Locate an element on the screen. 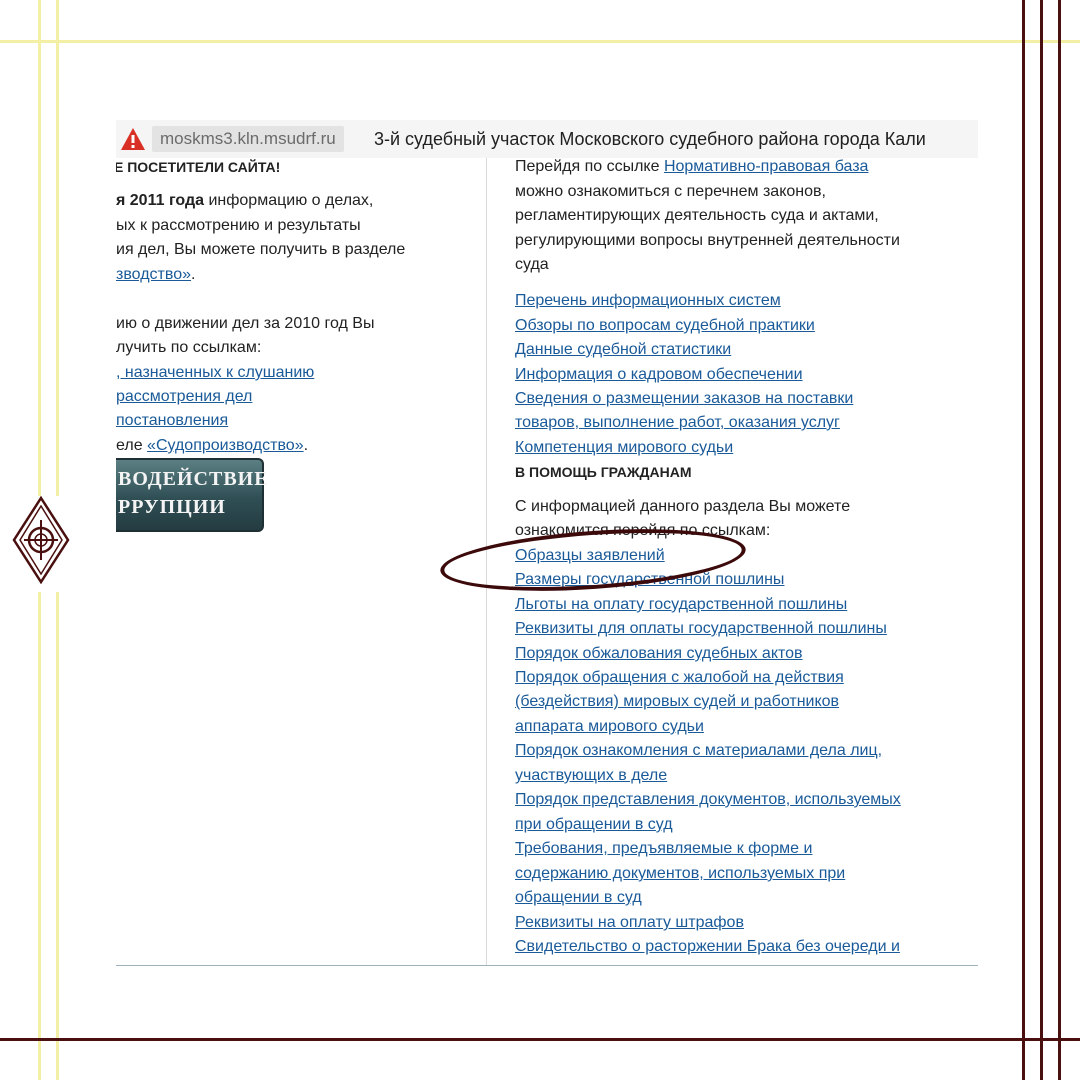  frame-line-bottom is located at coordinates (540, 1039).